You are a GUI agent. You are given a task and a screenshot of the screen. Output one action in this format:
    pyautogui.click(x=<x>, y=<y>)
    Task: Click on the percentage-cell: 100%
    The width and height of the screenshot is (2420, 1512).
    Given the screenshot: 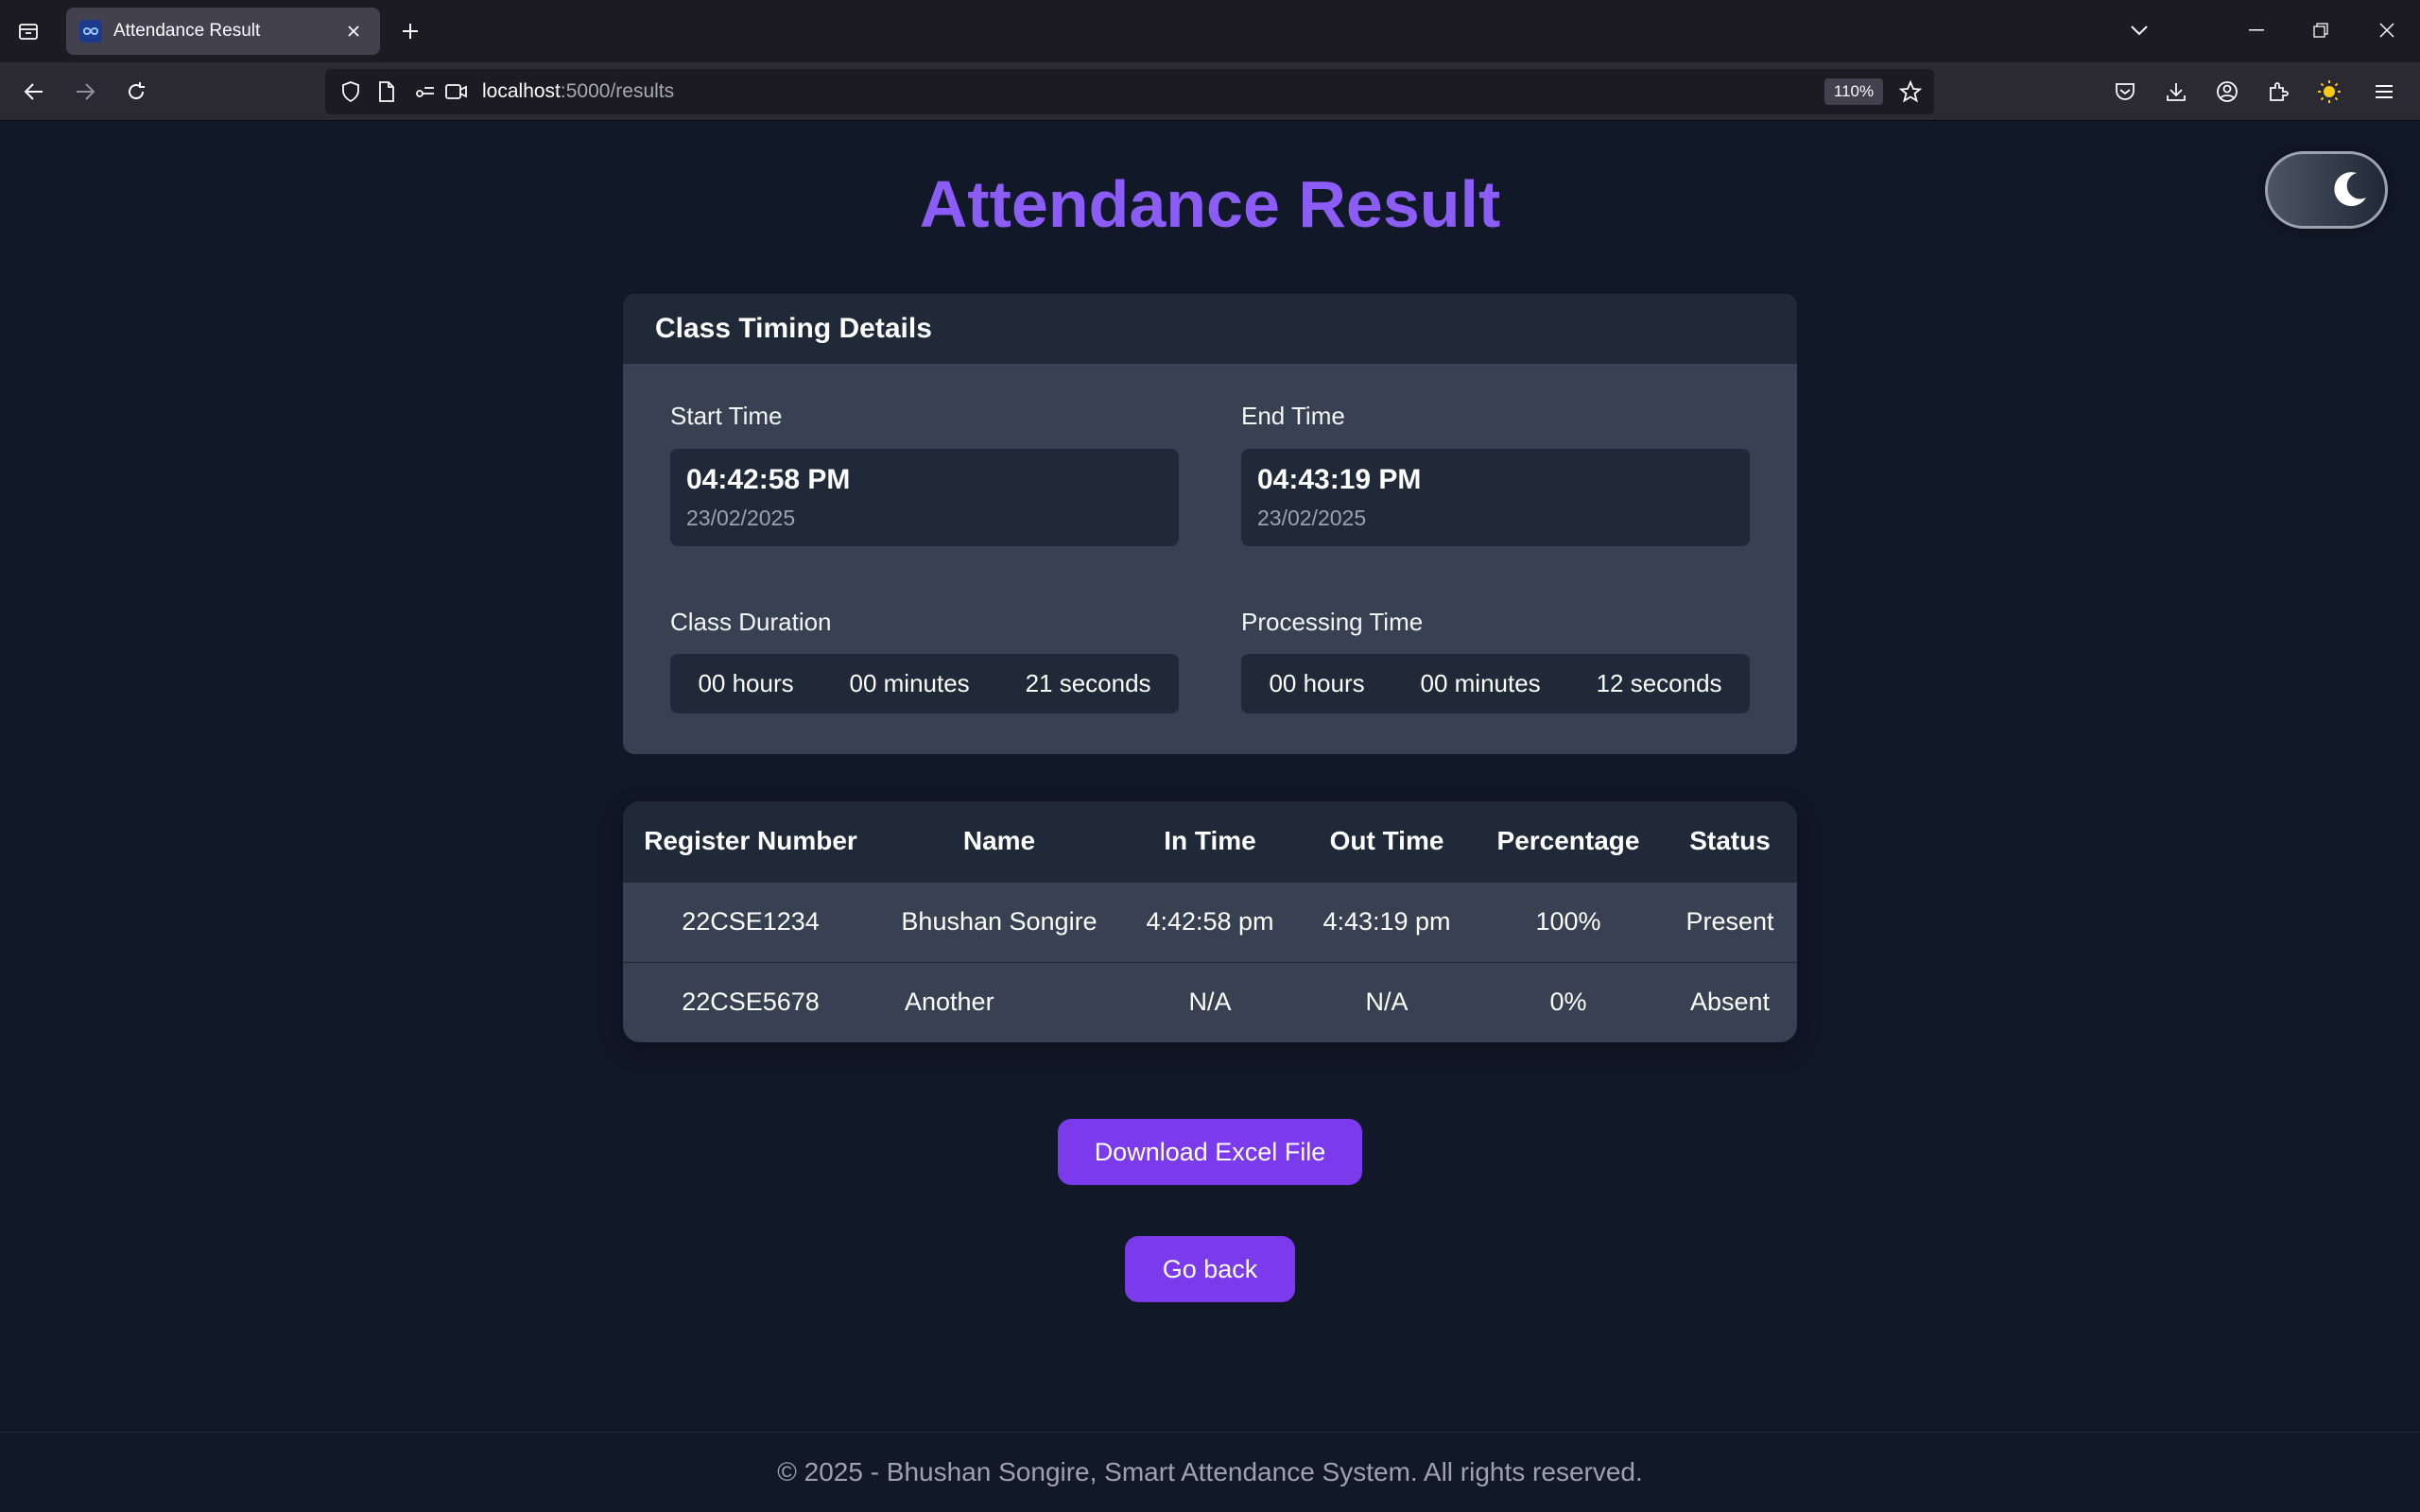 What is the action you would take?
    pyautogui.click(x=1568, y=921)
    